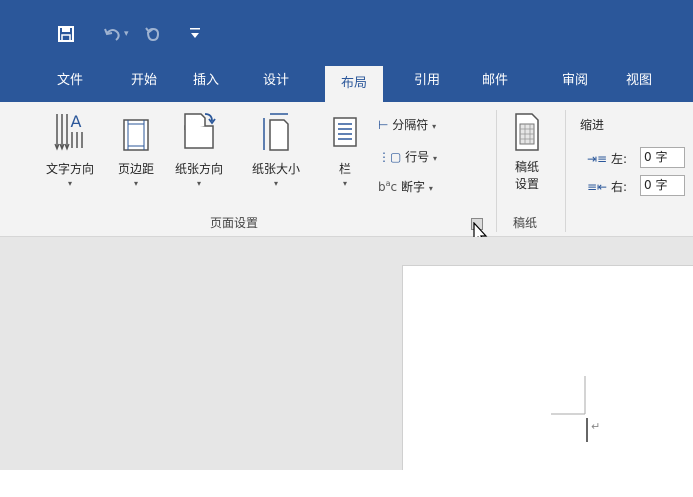  Describe the element at coordinates (410, 125) in the screenshot. I see `breaks-label: 分隔符` at that location.